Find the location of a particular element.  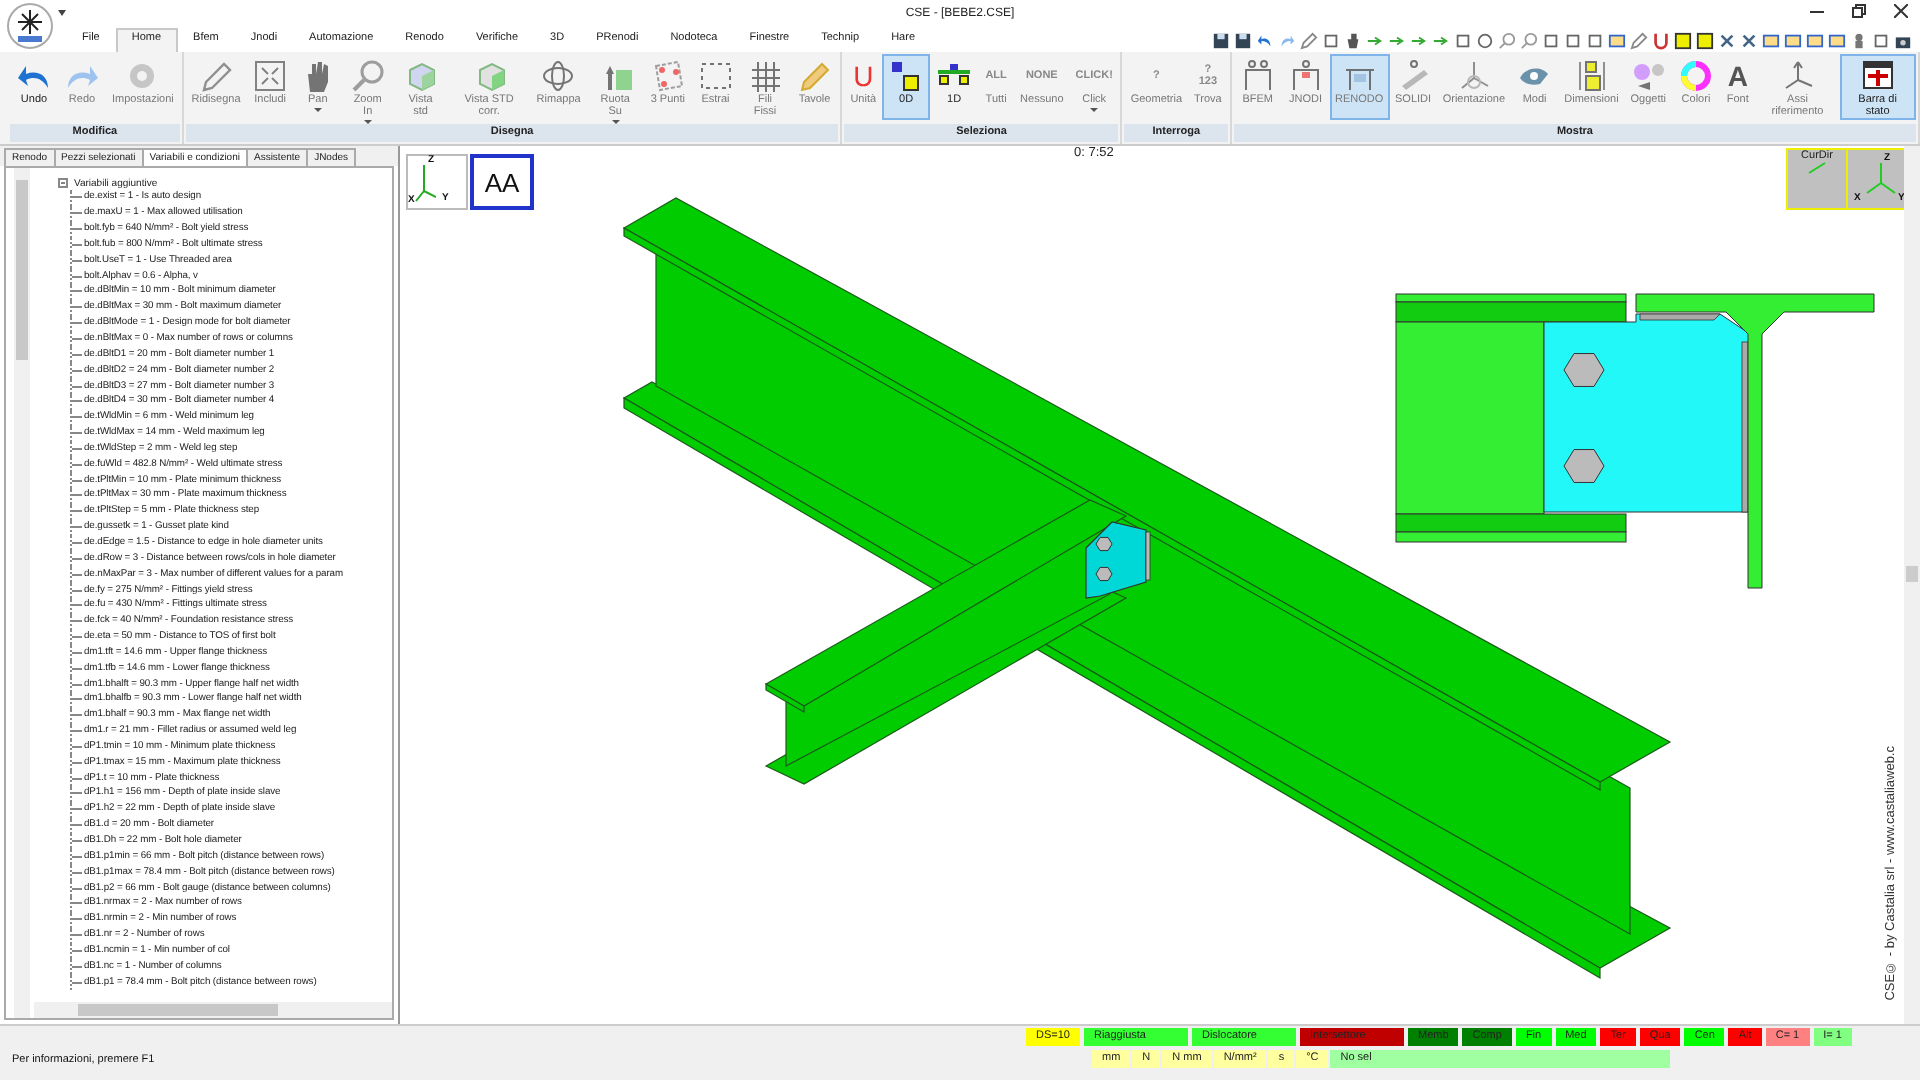

status-bar-icon is located at coordinates (1877, 76).